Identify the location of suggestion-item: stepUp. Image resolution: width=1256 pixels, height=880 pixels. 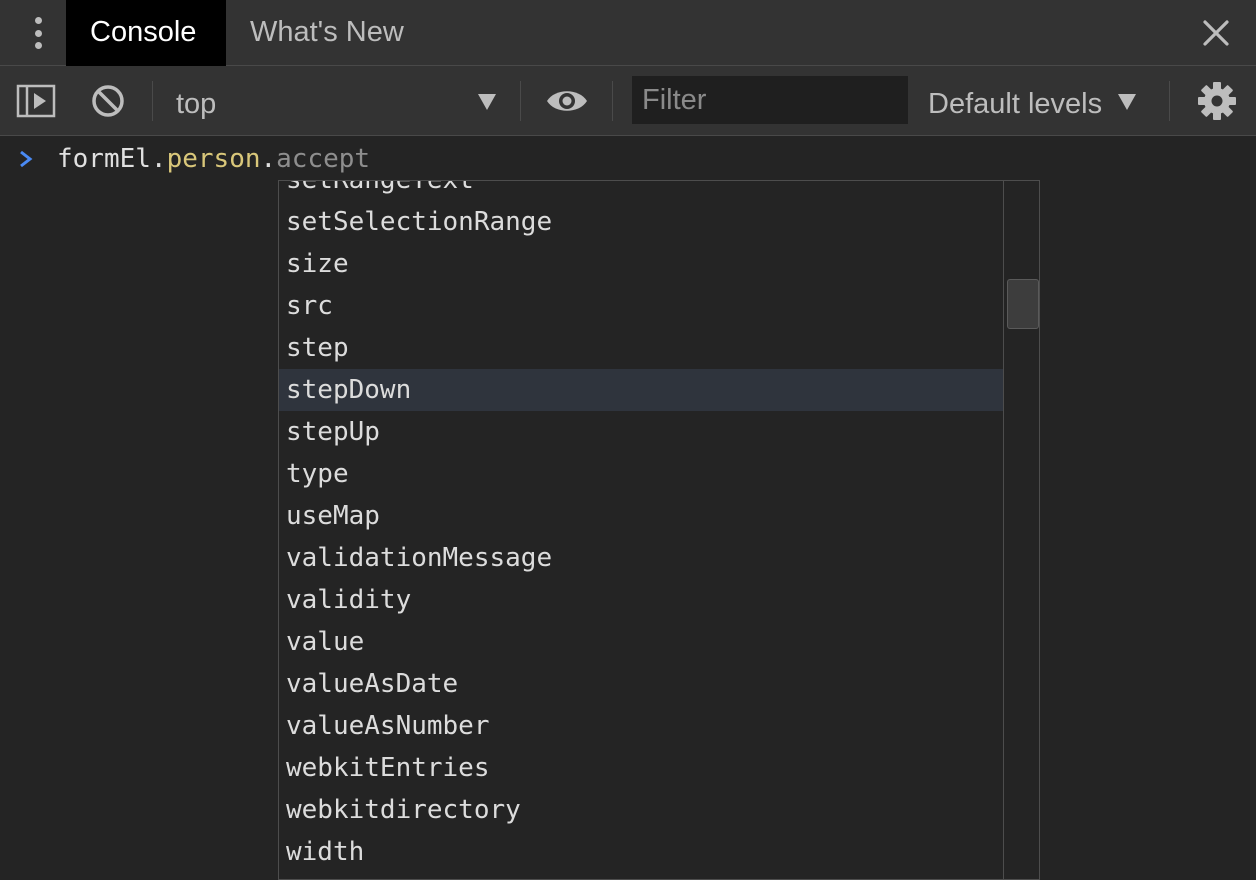
(641, 432).